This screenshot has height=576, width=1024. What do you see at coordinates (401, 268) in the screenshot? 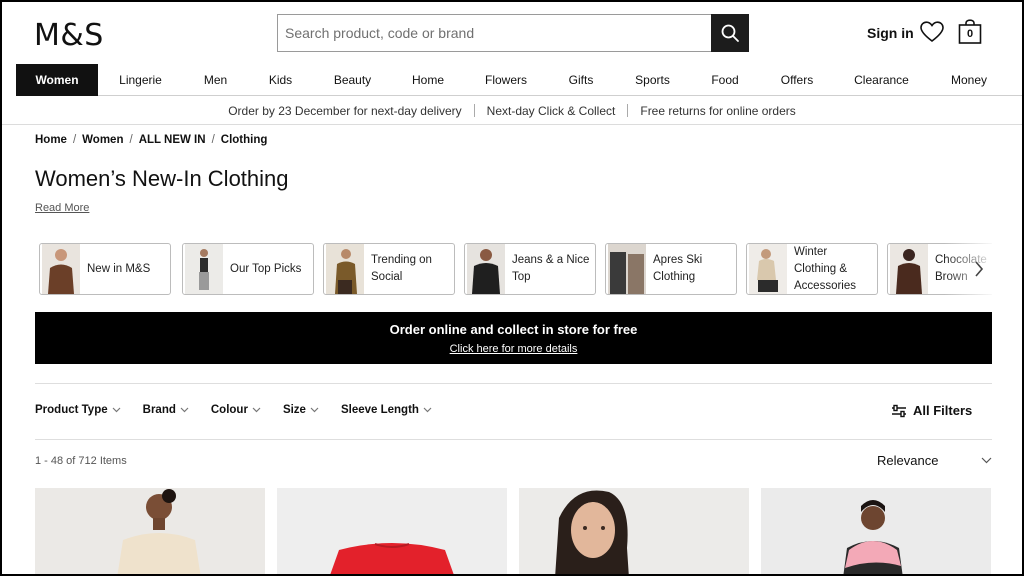
I see `chip-label: Trending on Social` at bounding box center [401, 268].